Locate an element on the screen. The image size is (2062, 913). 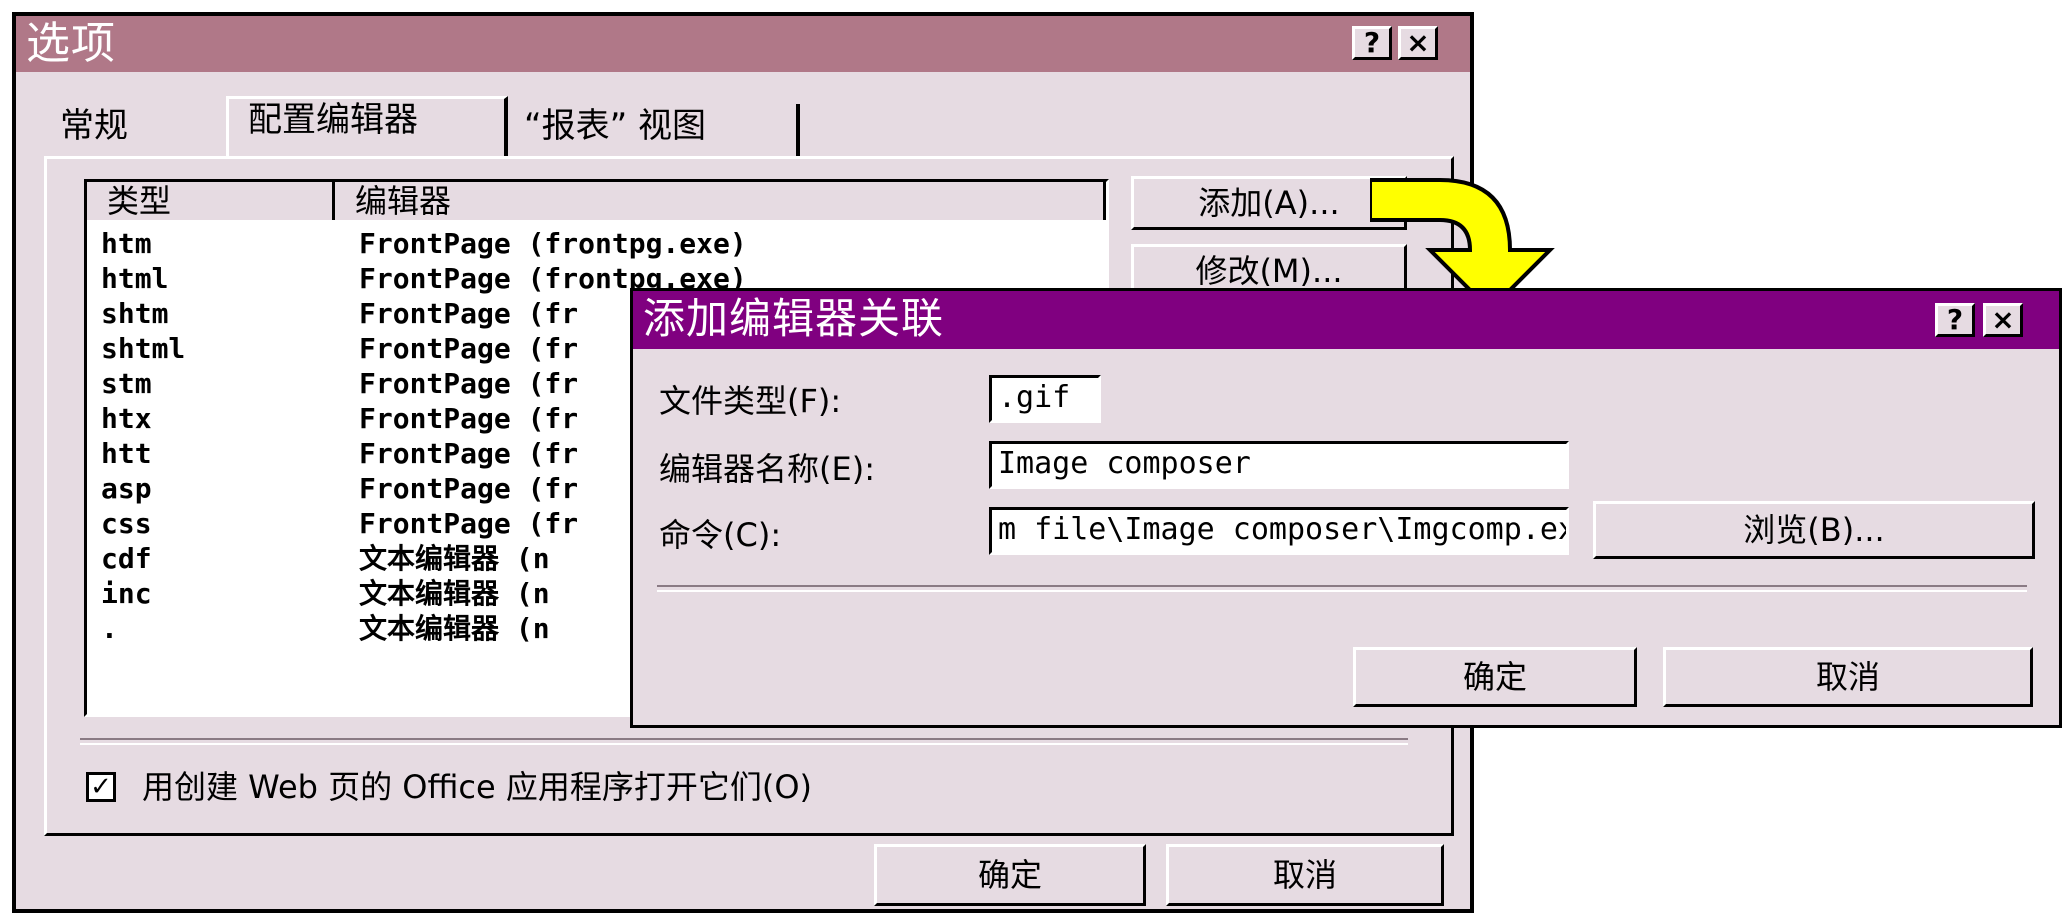
editor-name-field: Image composer is located at coordinates (1279, 465).